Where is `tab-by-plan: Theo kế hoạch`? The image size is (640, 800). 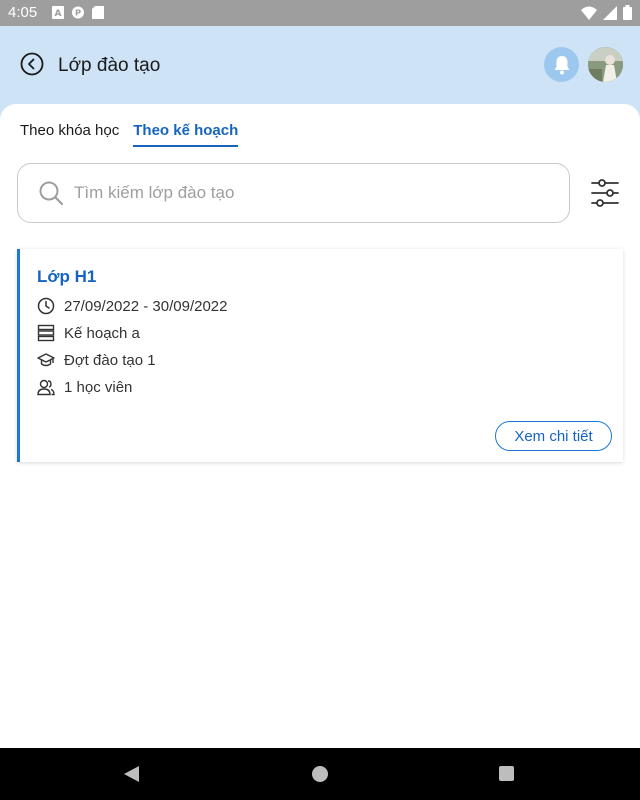
tab-by-plan: Theo kế hoạch is located at coordinates (186, 134).